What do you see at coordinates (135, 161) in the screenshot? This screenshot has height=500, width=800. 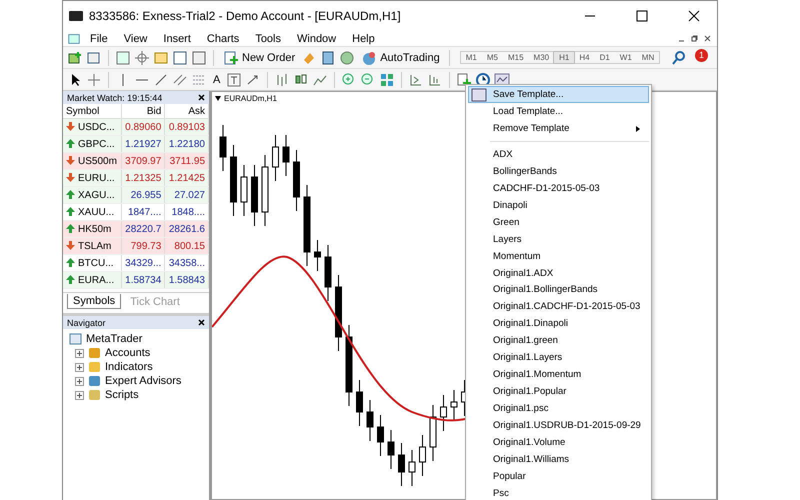 I see `quote-row: US500m 3709.97 3711.95` at bounding box center [135, 161].